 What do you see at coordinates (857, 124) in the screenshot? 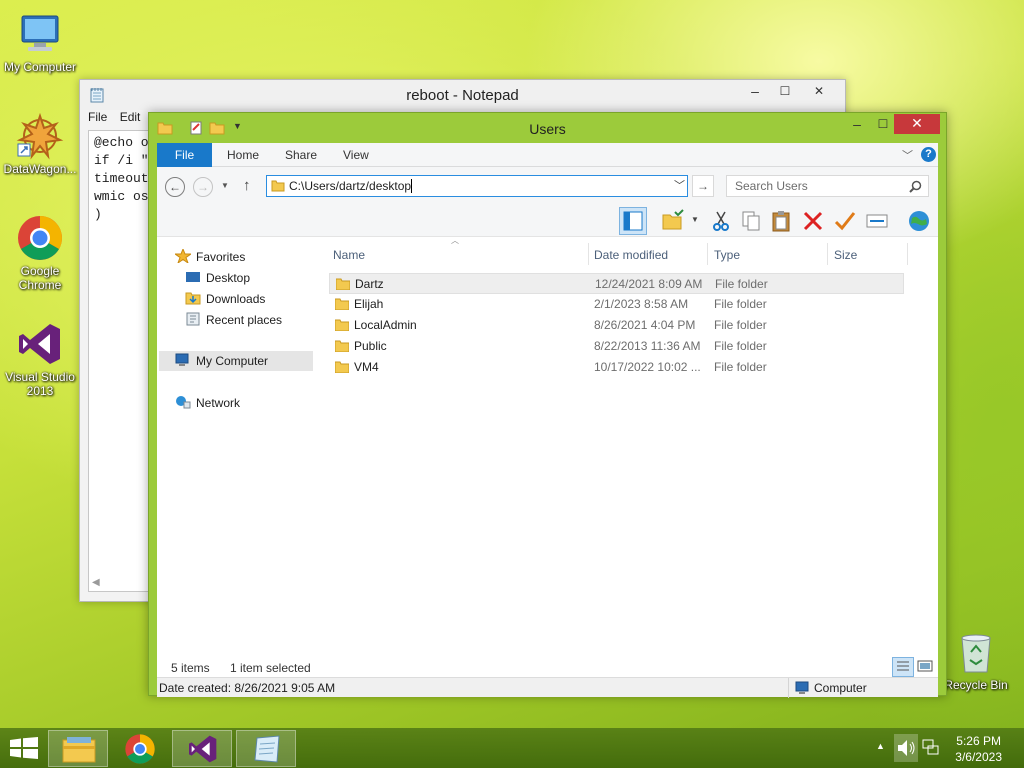
I see `explorer-minimize-button: –` at bounding box center [857, 124].